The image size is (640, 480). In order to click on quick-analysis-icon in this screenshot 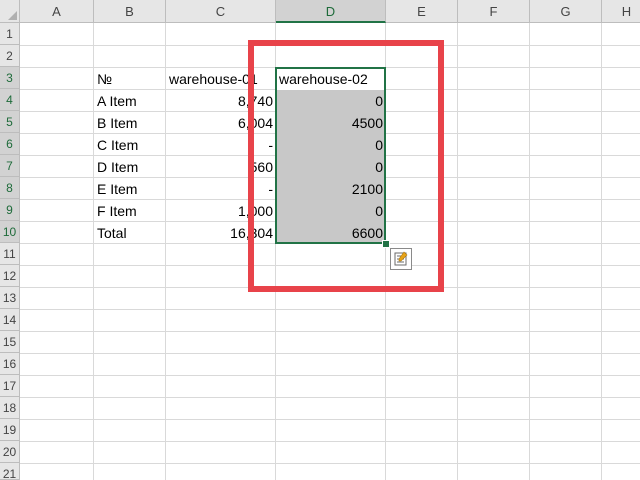, I will do `click(401, 258)`.